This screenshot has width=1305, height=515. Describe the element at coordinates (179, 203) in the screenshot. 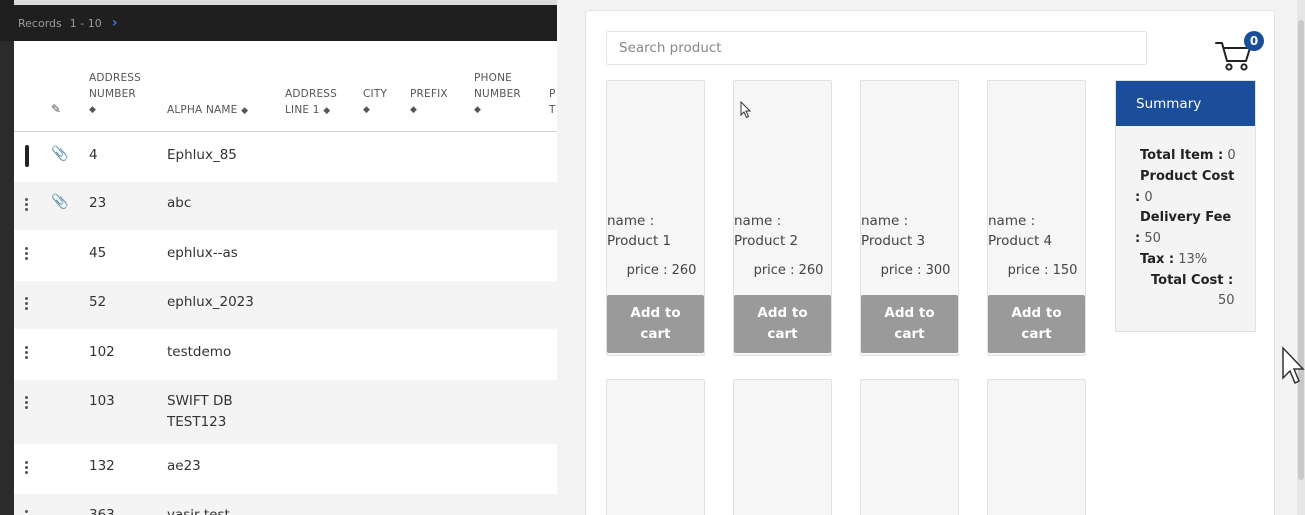

I see `alpha-name-cell: abc` at that location.